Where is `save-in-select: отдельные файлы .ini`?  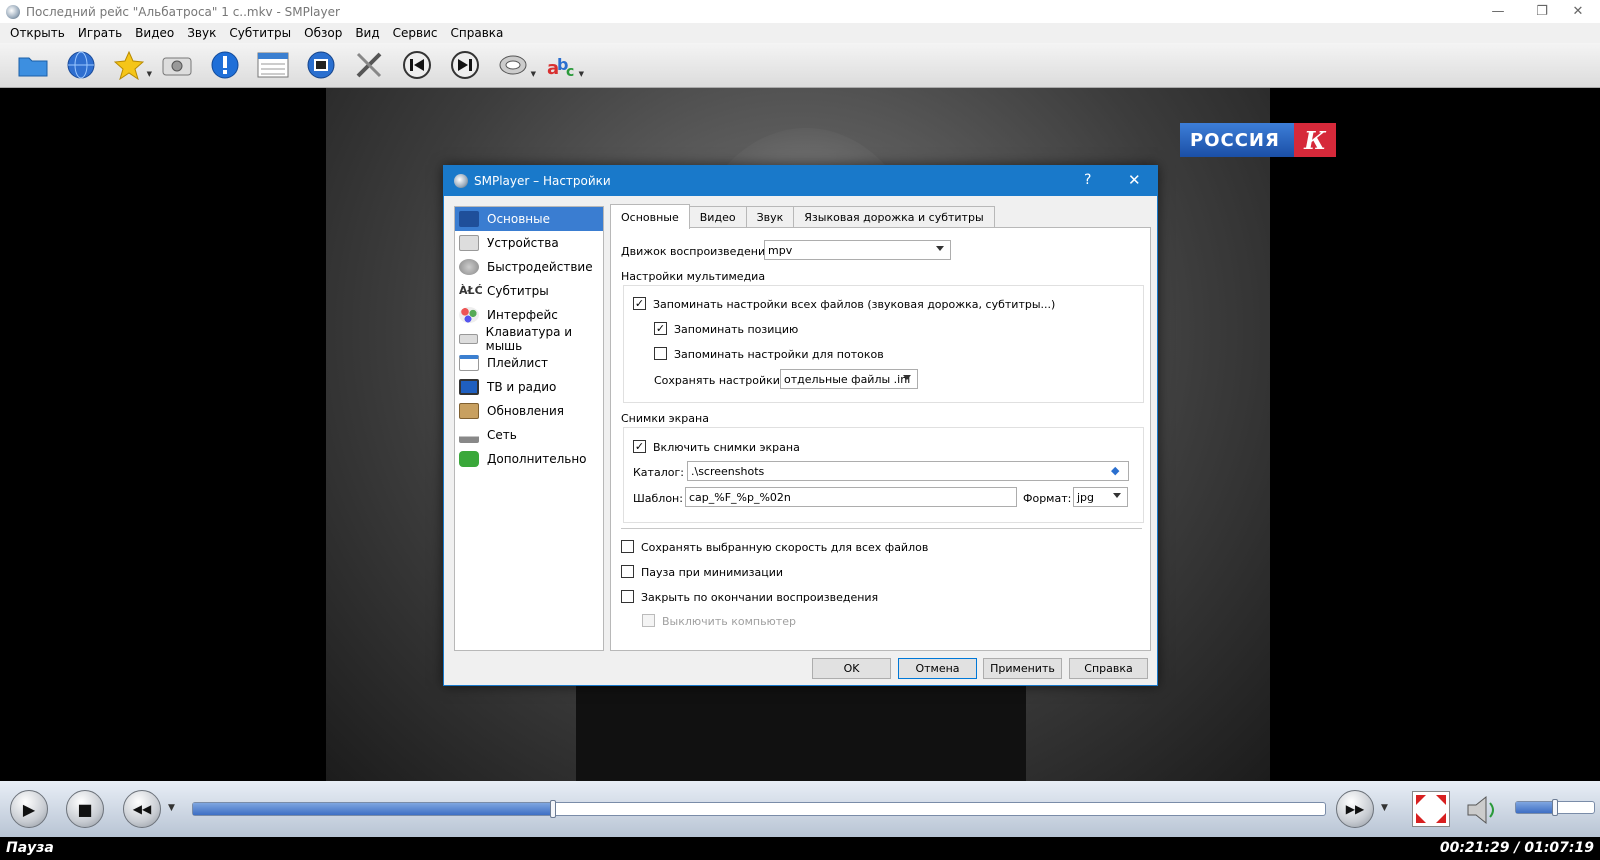
save-in-select: отдельные файлы .ini is located at coordinates (849, 379).